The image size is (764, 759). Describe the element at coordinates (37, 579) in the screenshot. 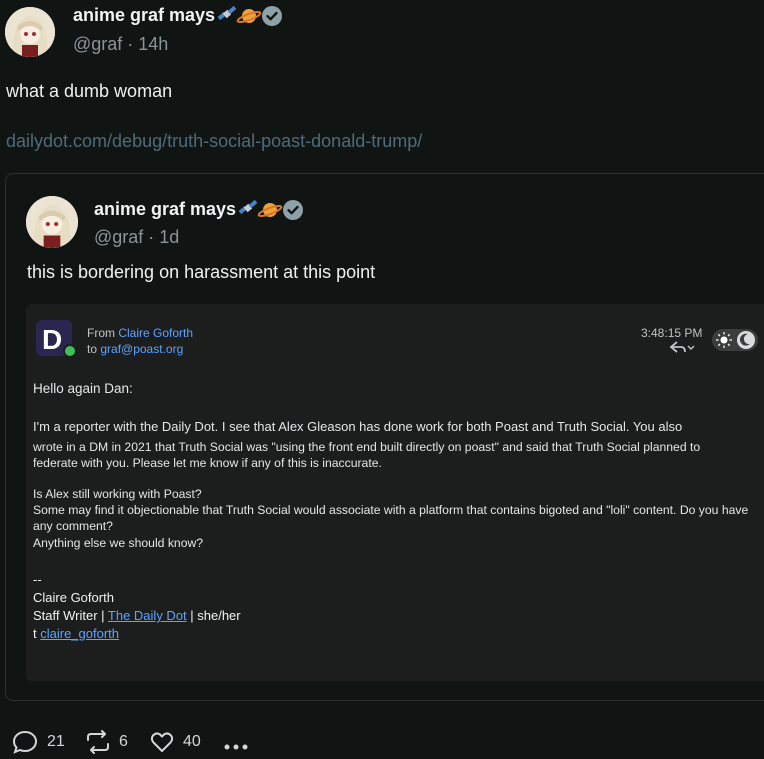

I see `signature-dash: --` at that location.